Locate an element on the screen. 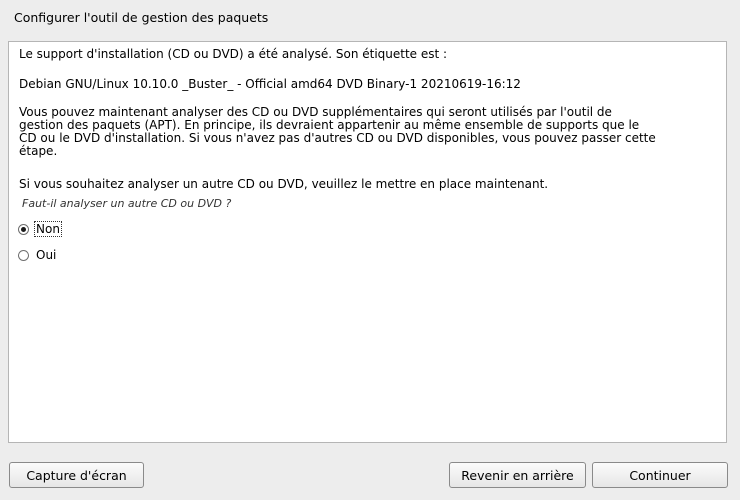 This screenshot has height=500, width=740. continue-button: Continuer is located at coordinates (660, 475).